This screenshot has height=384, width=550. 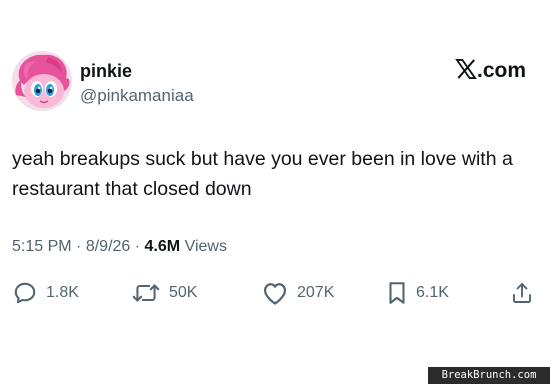 I want to click on reply-count: 1.8K, so click(x=62, y=292).